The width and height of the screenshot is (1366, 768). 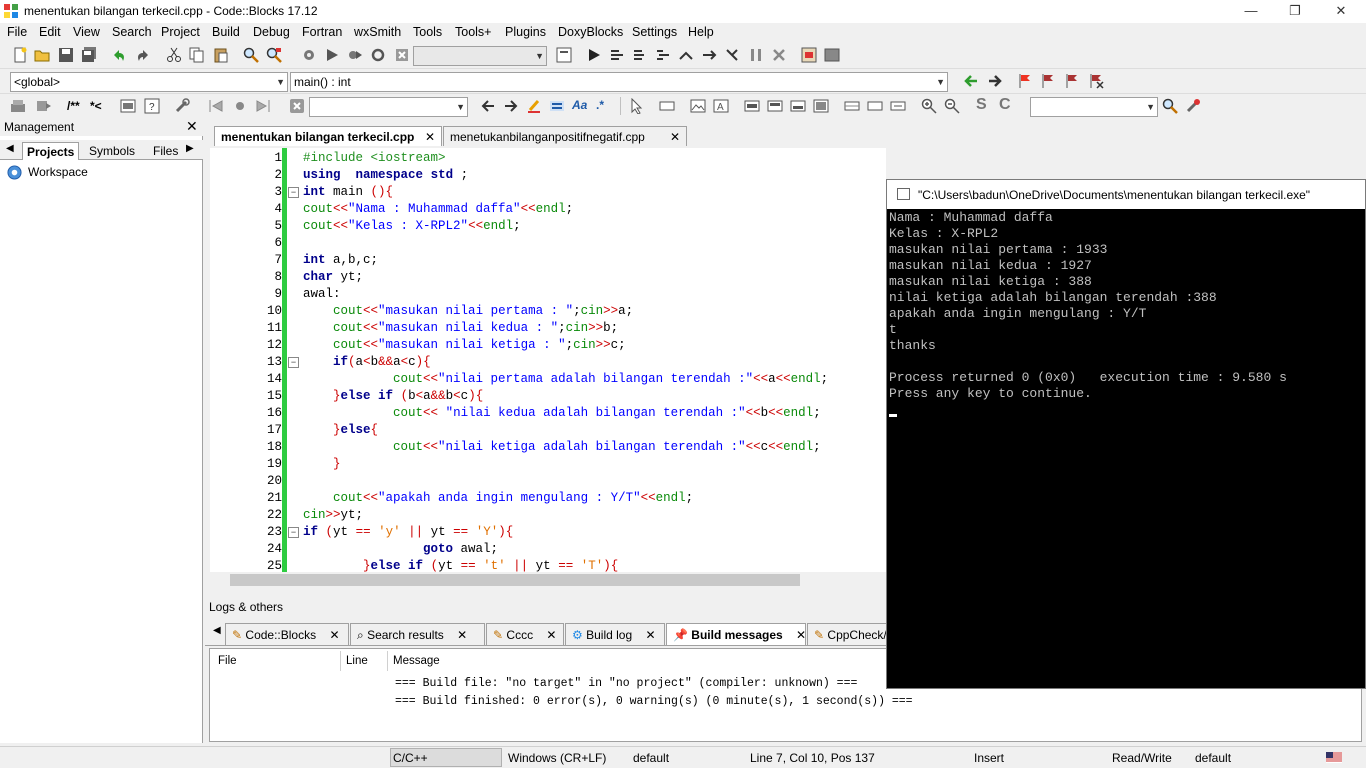 What do you see at coordinates (165, 151) in the screenshot?
I see `tab-files: Files` at bounding box center [165, 151].